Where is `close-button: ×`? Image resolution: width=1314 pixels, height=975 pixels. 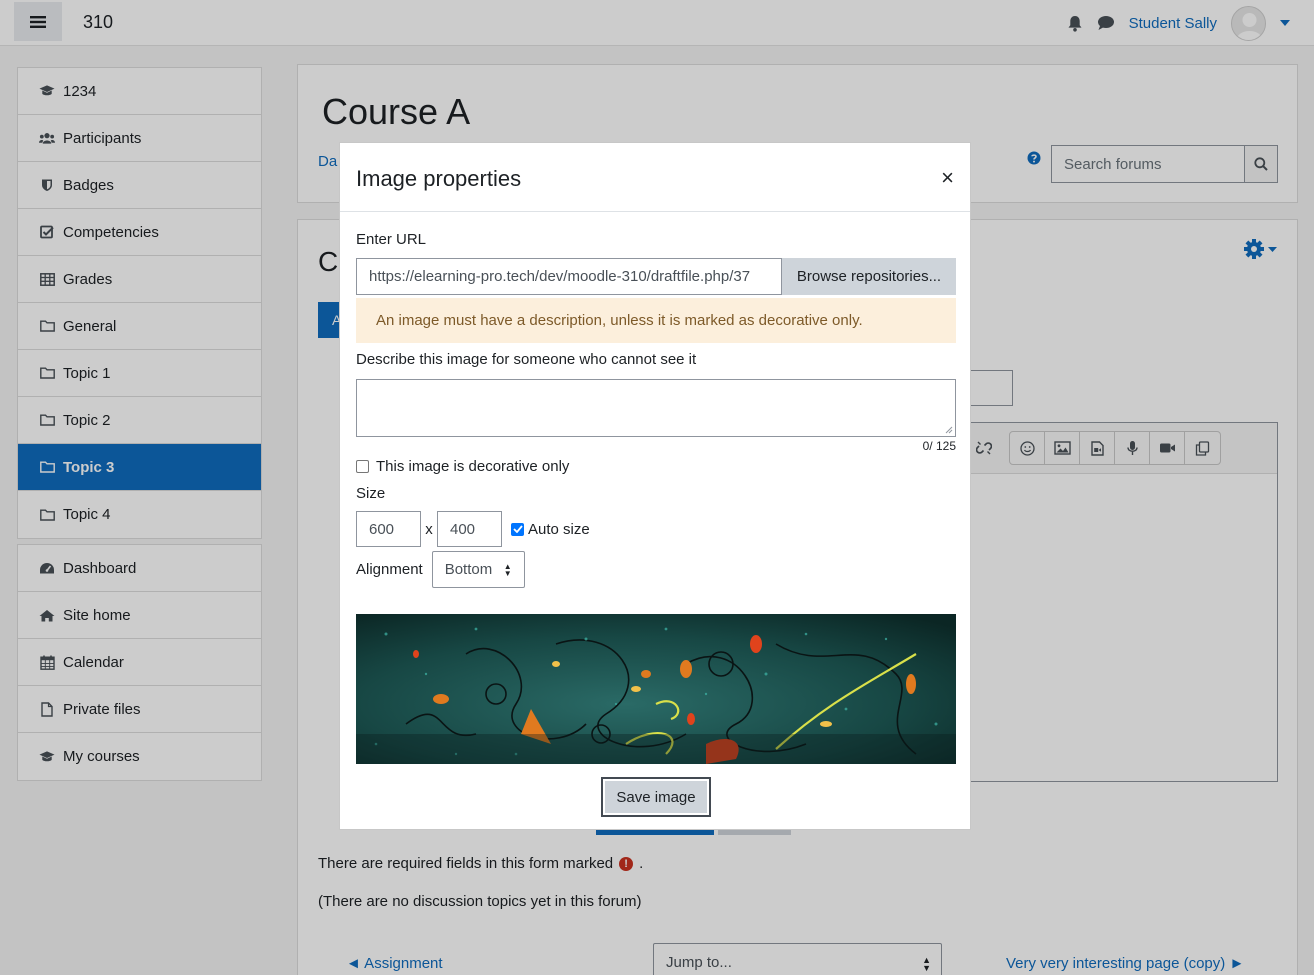
close-button: × is located at coordinates (947, 178).